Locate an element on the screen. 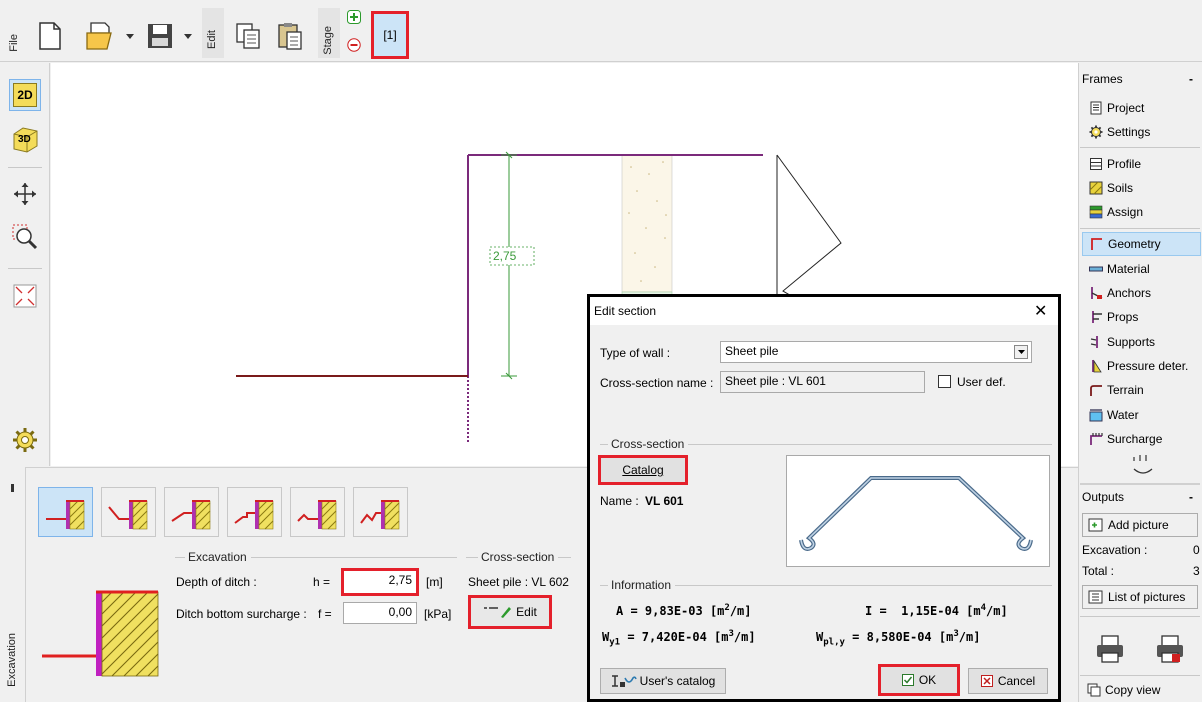 The image size is (1202, 702). info-inertia: I = 1,15E-04 [m4/m] is located at coordinates (936, 610).